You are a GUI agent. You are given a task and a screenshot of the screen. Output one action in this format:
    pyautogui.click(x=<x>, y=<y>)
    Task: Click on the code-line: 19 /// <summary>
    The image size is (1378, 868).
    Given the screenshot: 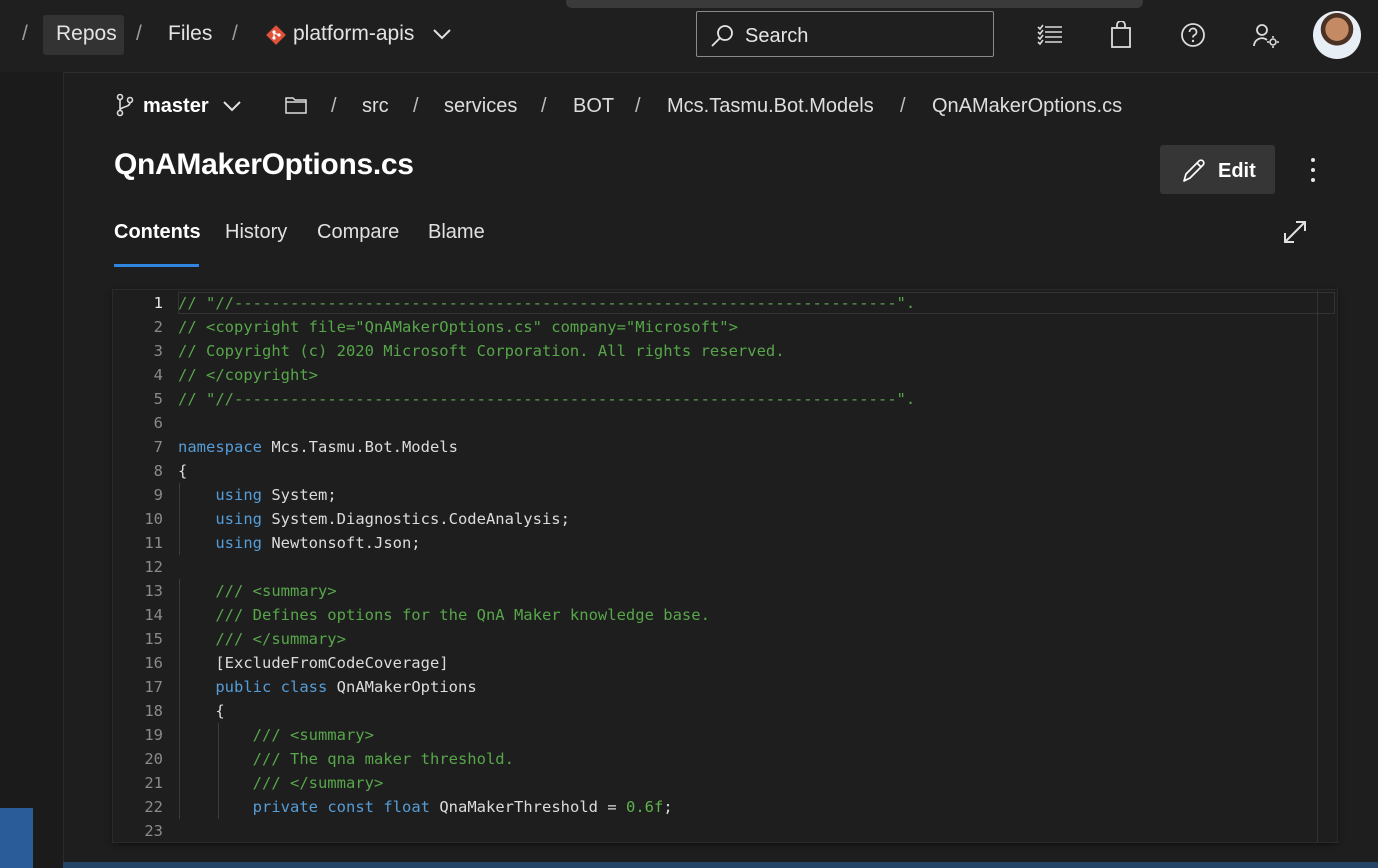 What is the action you would take?
    pyautogui.click(x=713, y=735)
    